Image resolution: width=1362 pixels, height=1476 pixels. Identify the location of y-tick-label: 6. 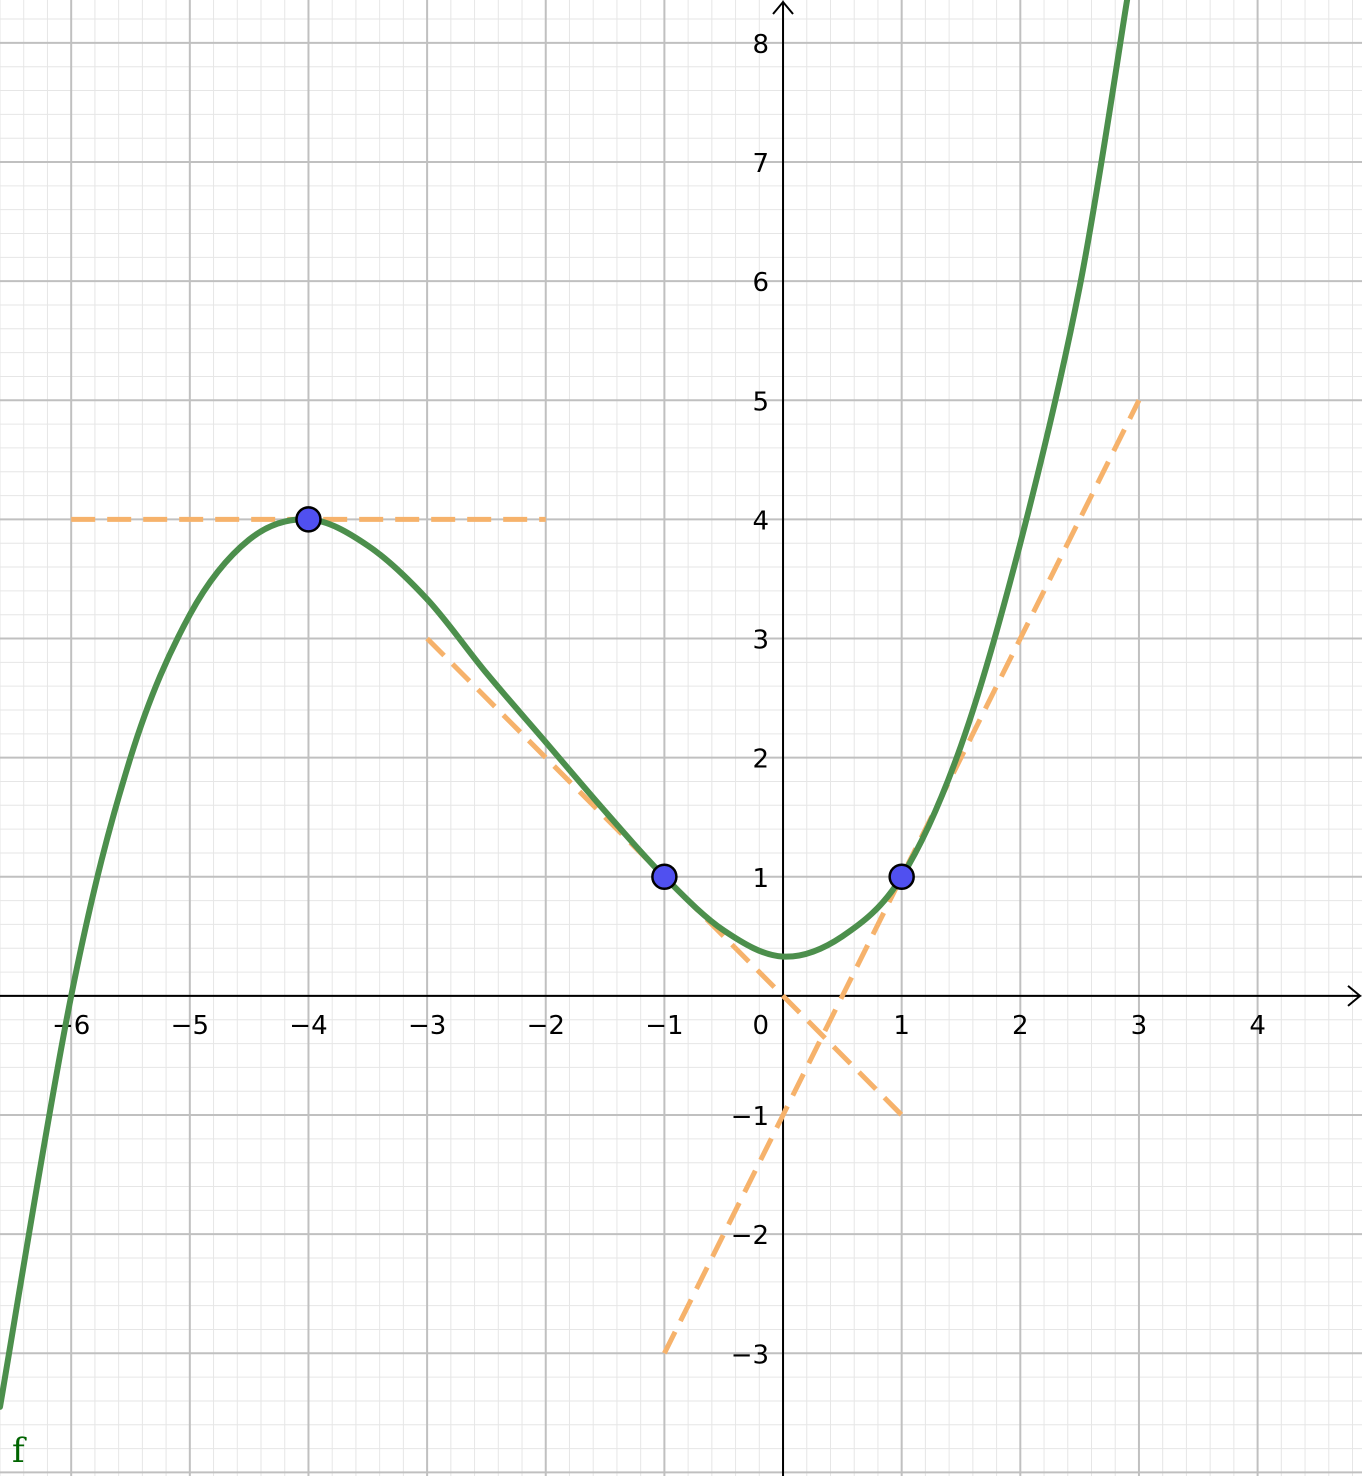
(760, 283).